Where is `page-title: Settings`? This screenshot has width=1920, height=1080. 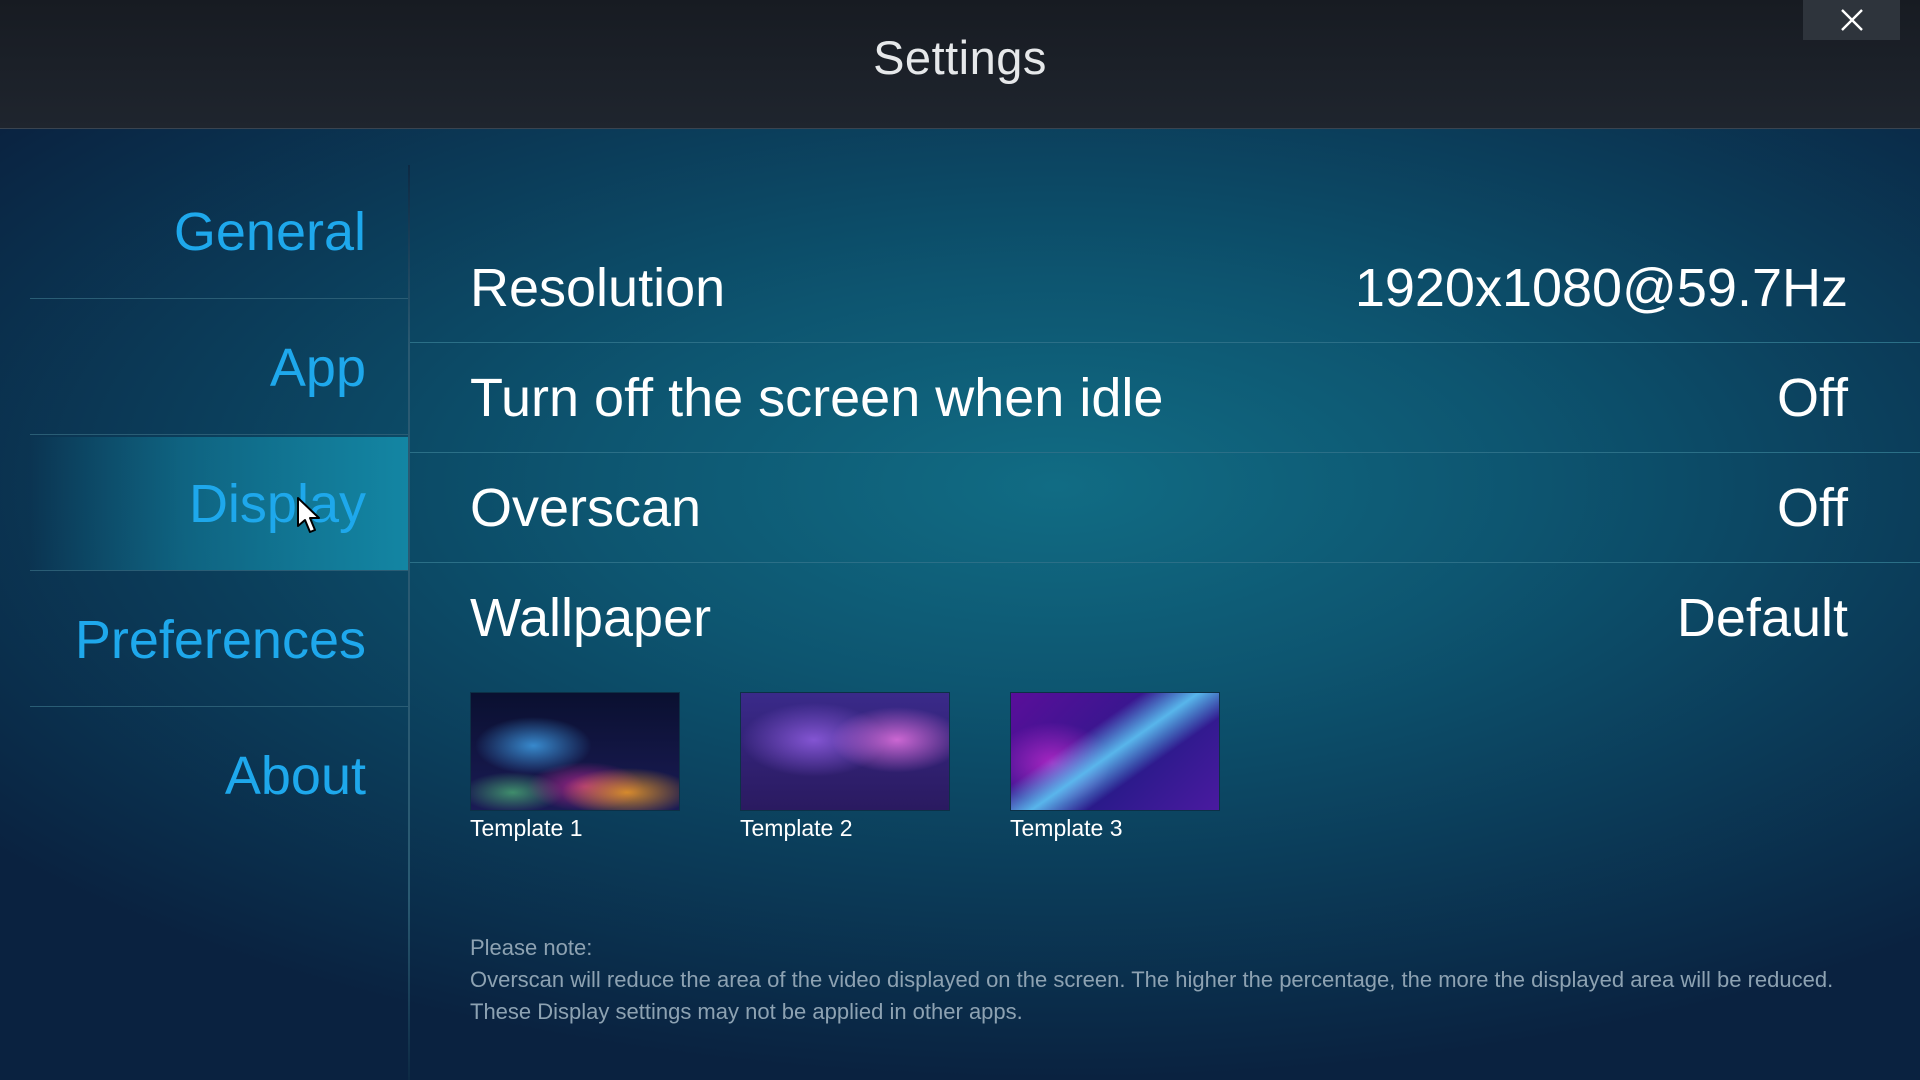 page-title: Settings is located at coordinates (960, 57).